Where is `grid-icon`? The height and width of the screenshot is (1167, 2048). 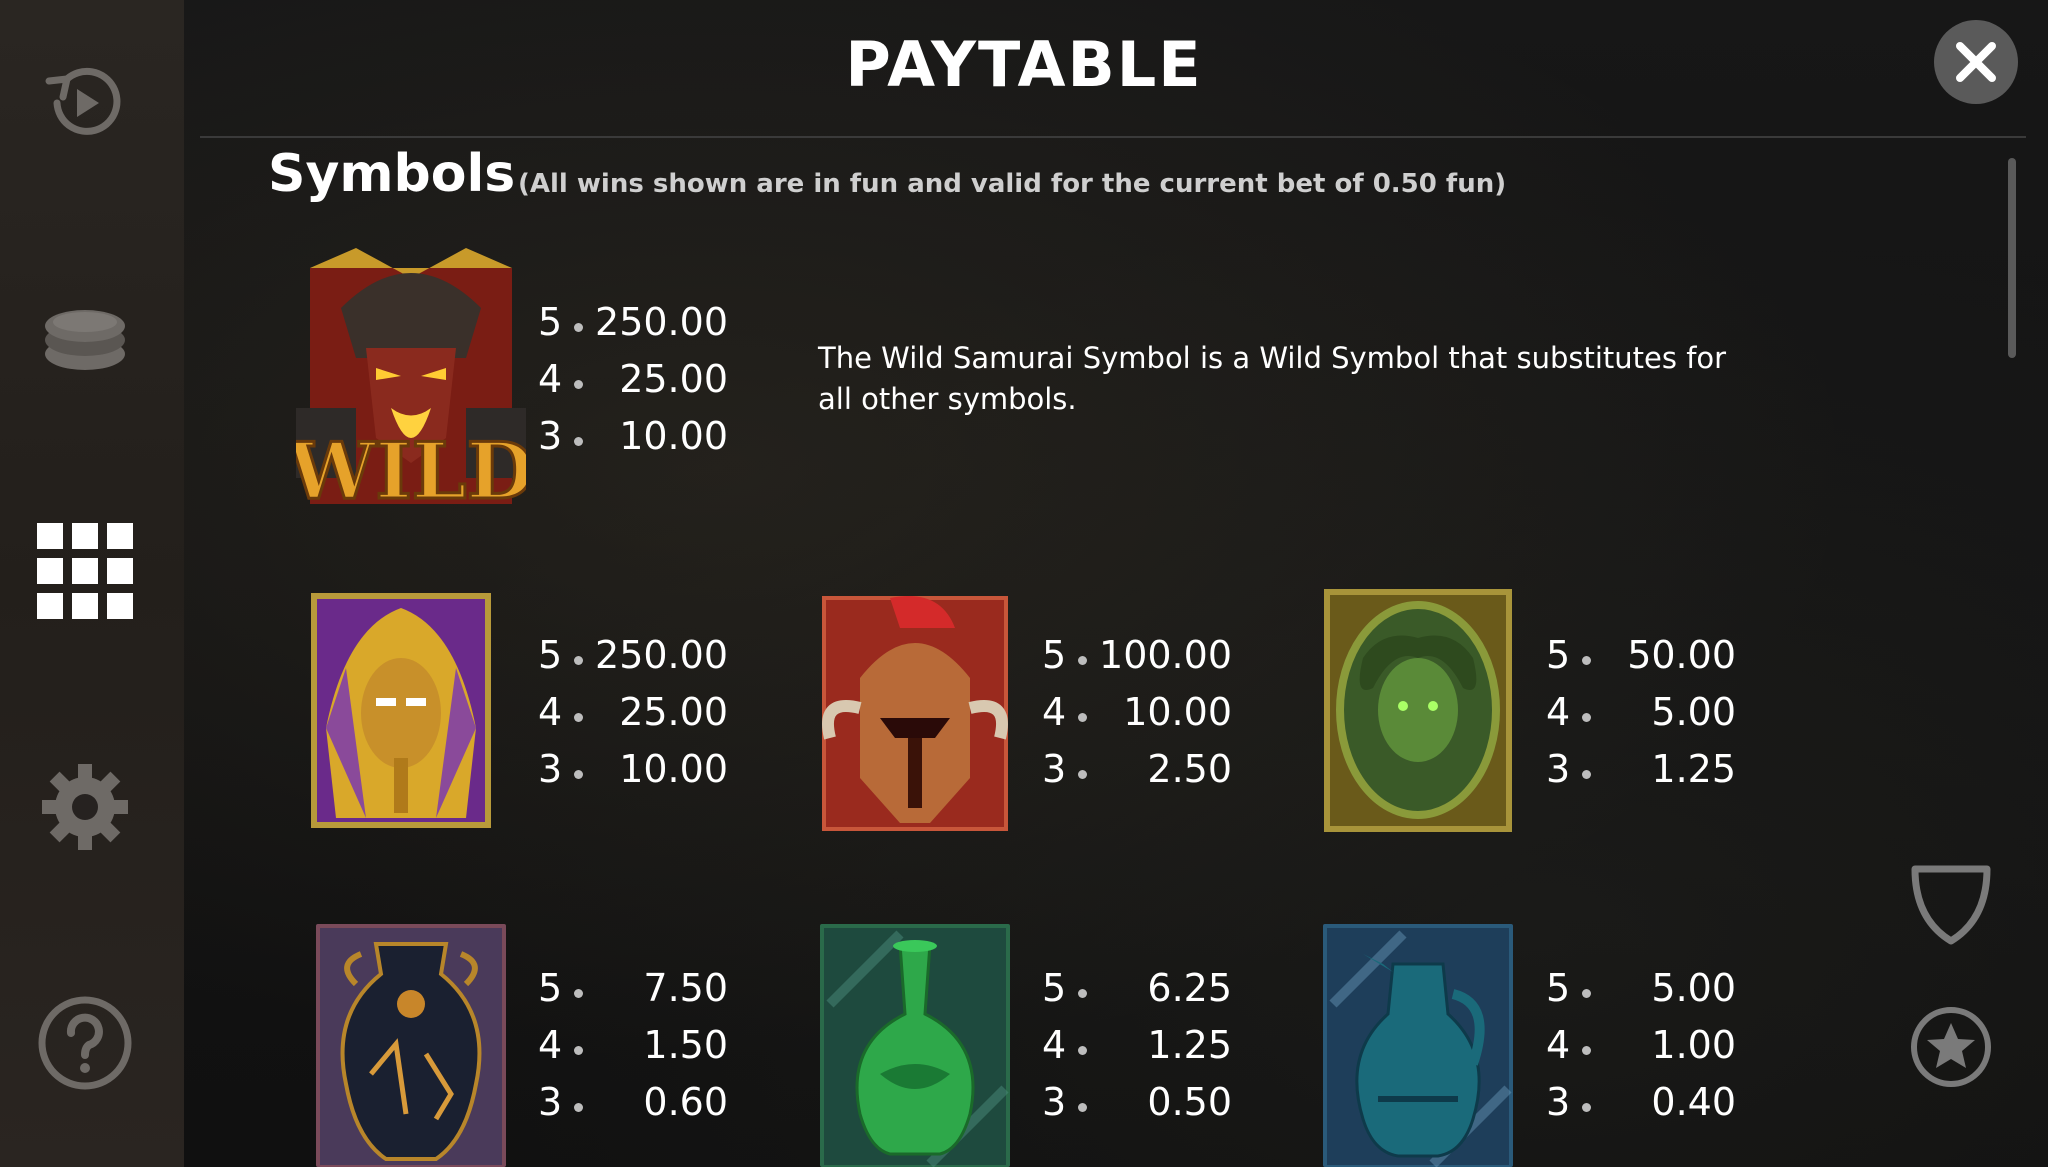
grid-icon is located at coordinates (85, 571).